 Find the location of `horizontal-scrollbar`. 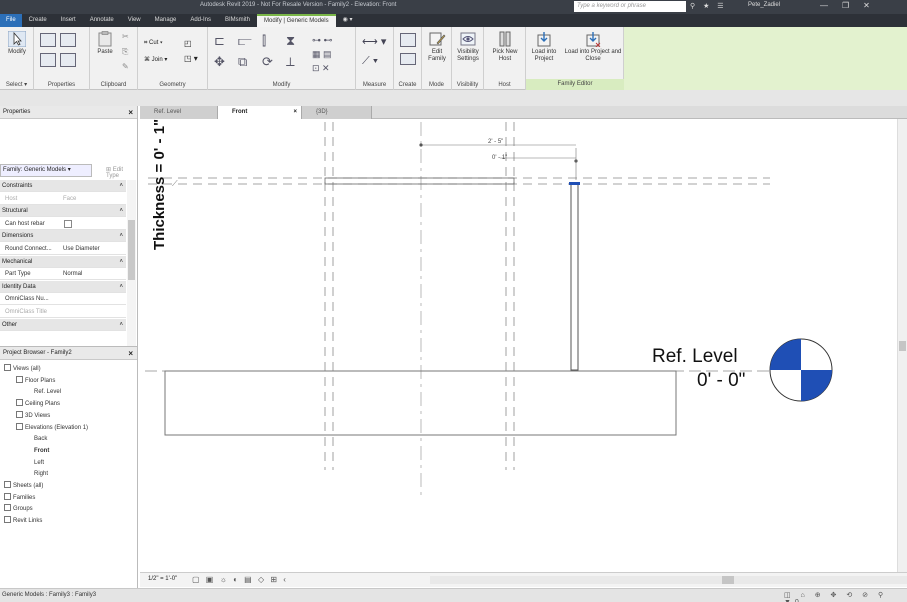

horizontal-scrollbar is located at coordinates (668, 580).